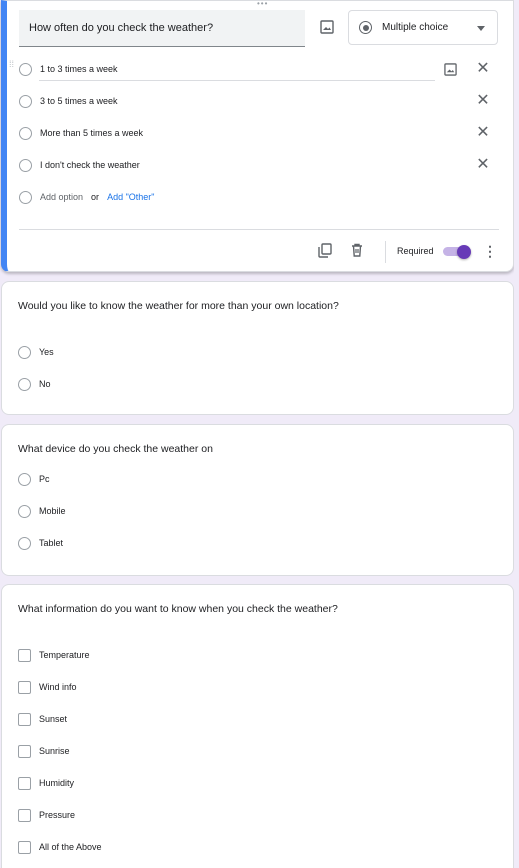 The width and height of the screenshot is (519, 868). I want to click on question-type-select: Multiple choice, so click(423, 27).